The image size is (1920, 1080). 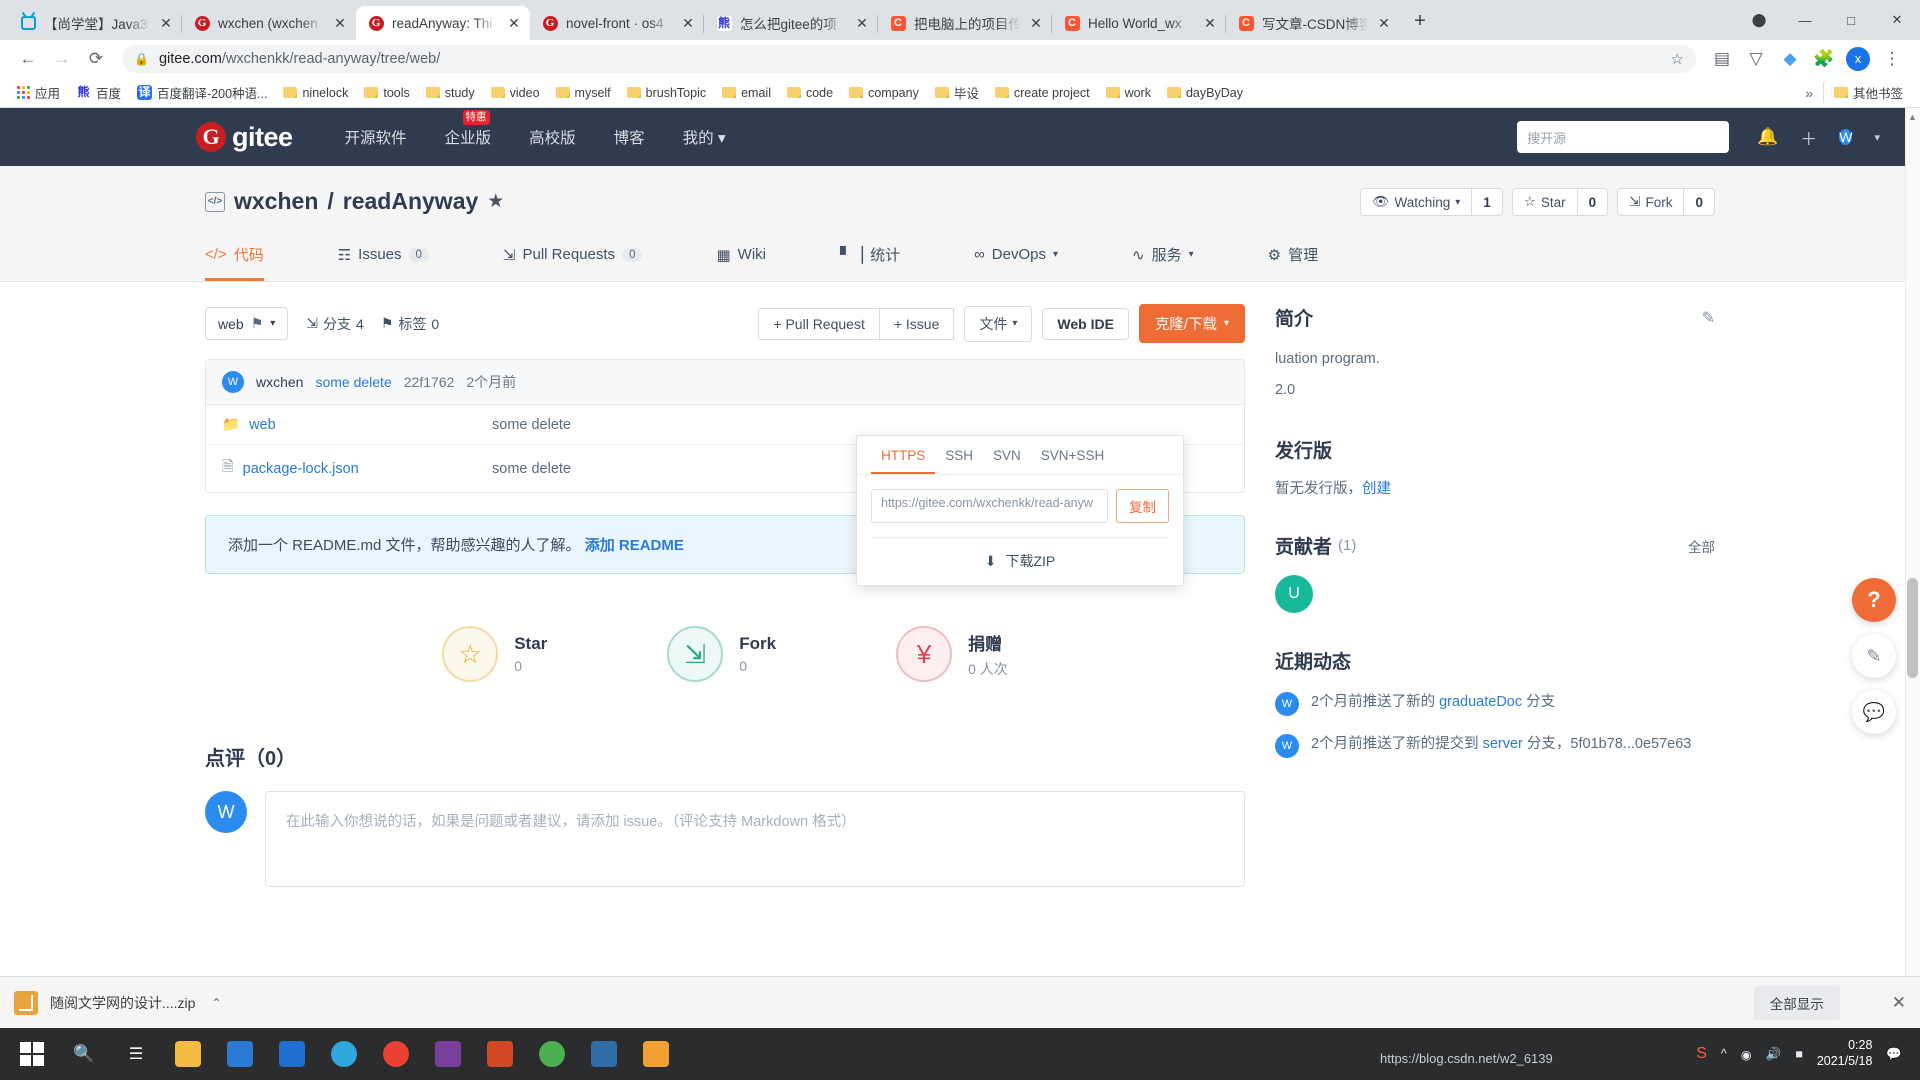 What do you see at coordinates (95, 23) in the screenshot?
I see `browser-tab: 【尚学堂】Java3 ✕` at bounding box center [95, 23].